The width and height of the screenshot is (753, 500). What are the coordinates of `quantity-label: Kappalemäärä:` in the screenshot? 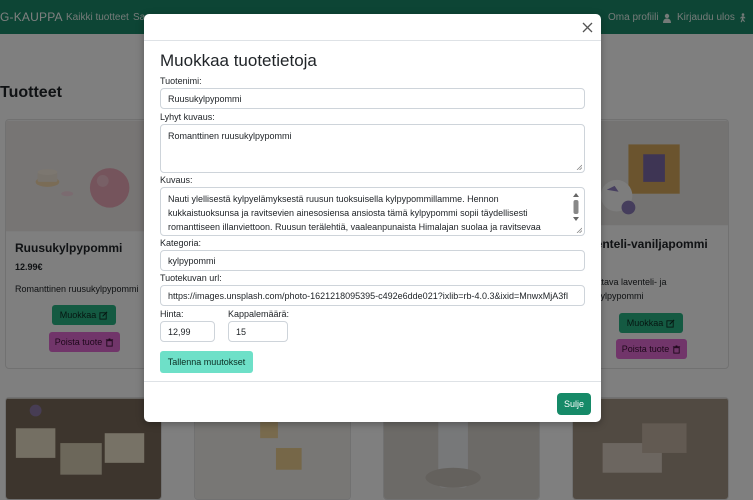 It's located at (259, 314).